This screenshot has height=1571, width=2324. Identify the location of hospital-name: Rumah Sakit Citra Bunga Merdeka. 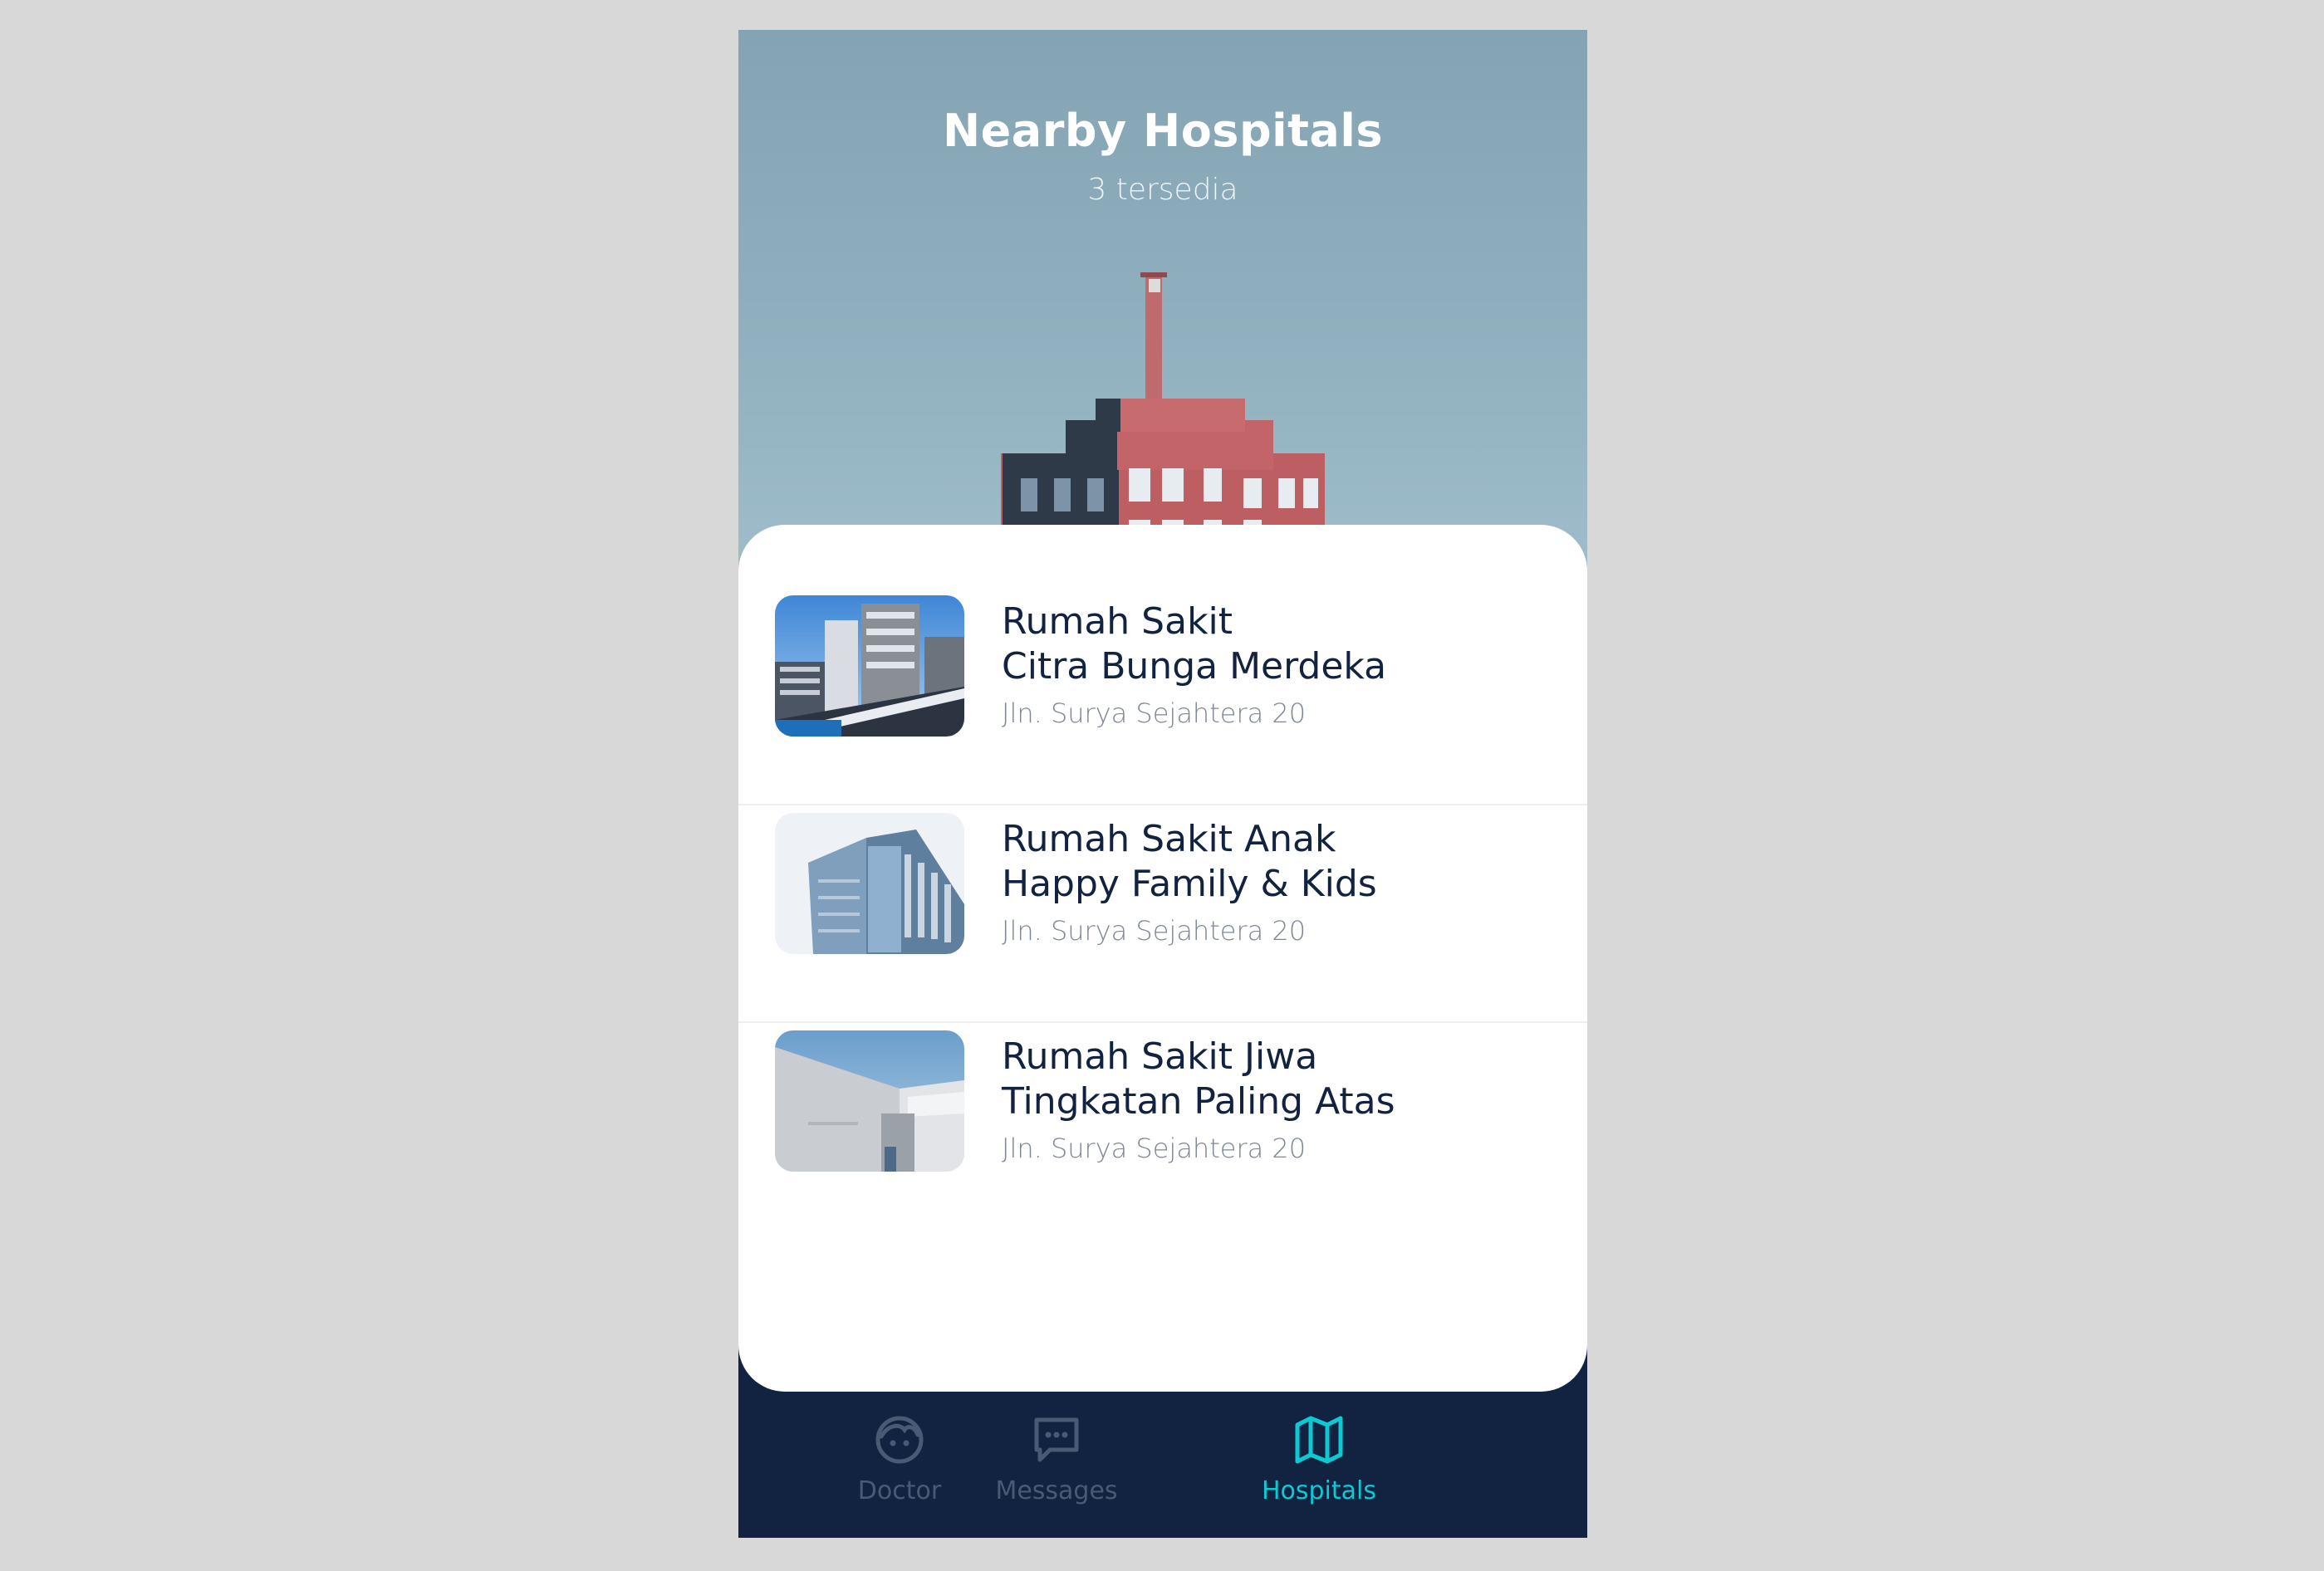
(1194, 644).